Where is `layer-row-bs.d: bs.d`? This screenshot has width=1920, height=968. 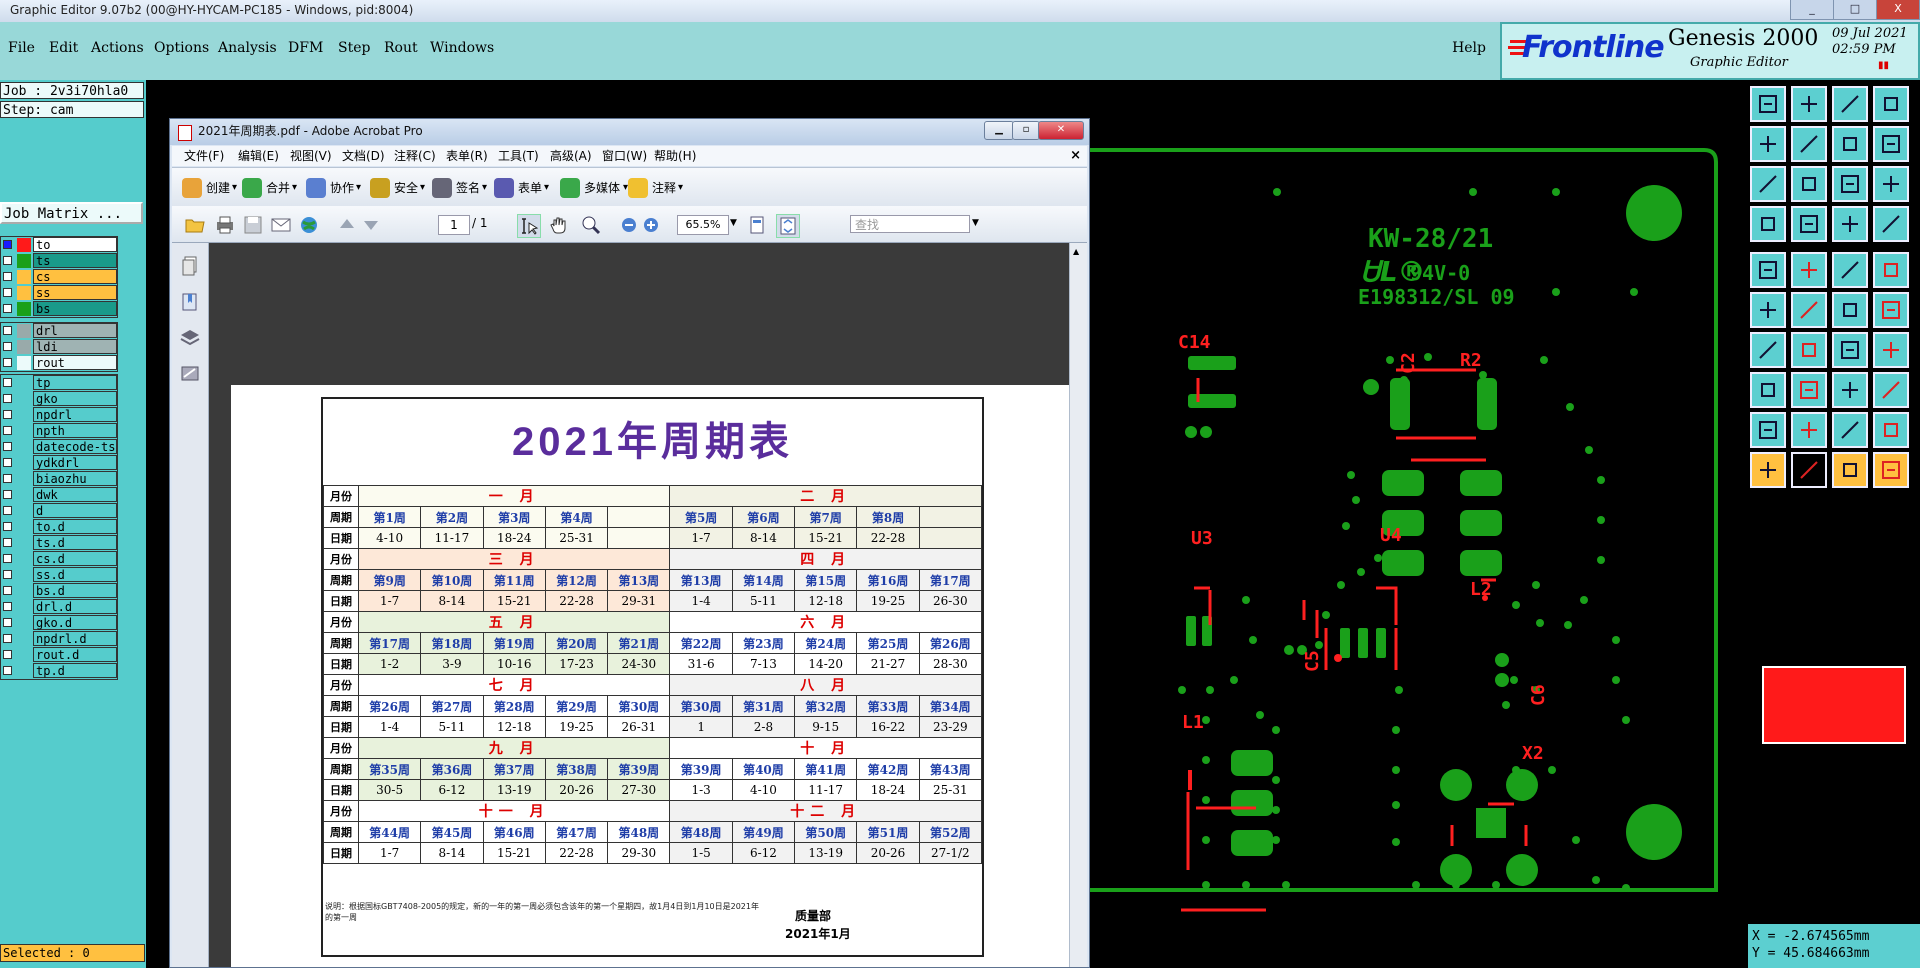 layer-row-bs.d: bs.d is located at coordinates (59, 591).